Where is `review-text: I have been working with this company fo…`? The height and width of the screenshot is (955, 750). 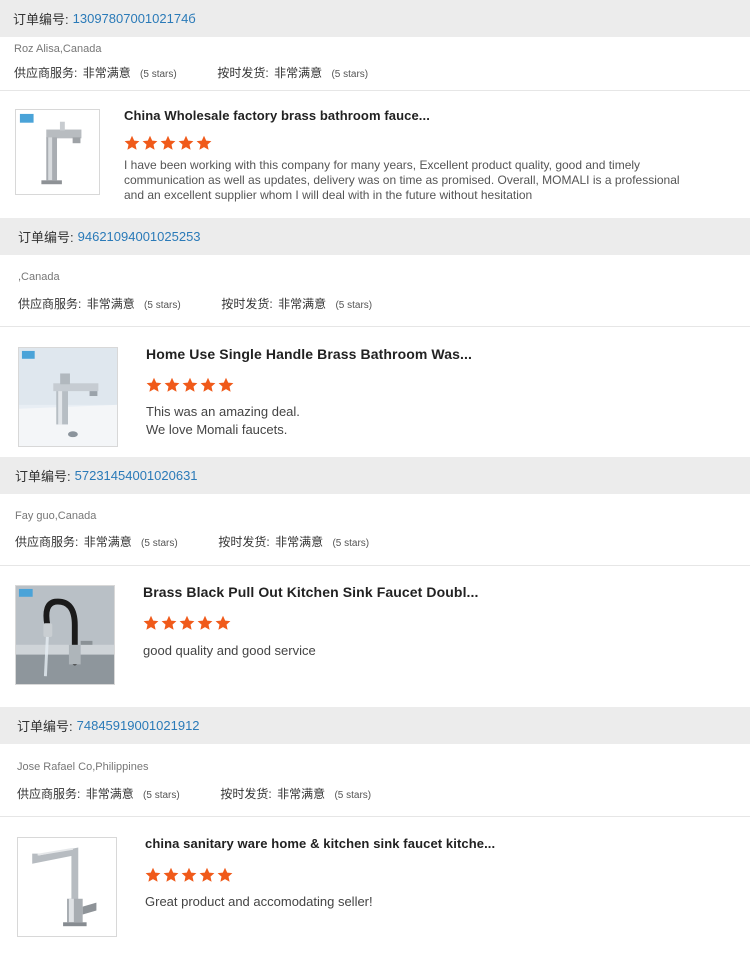 review-text: I have been working with this company fo… is located at coordinates (402, 180).